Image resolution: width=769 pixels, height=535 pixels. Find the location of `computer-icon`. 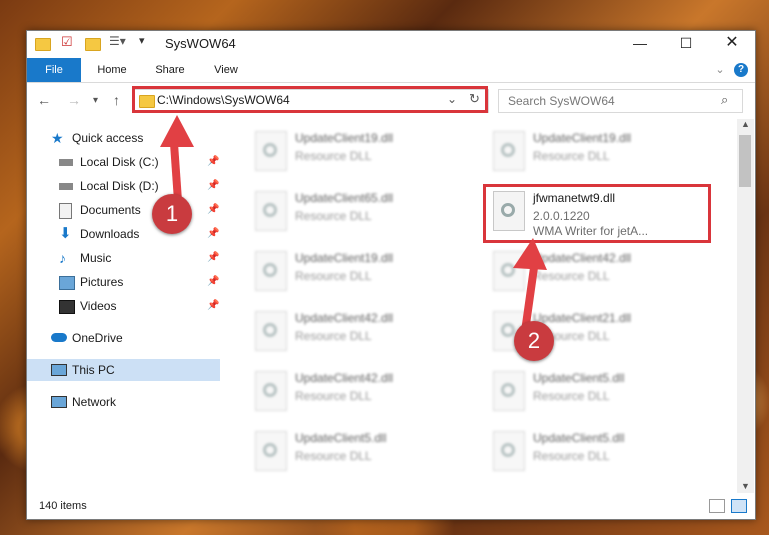

computer-icon is located at coordinates (59, 370).